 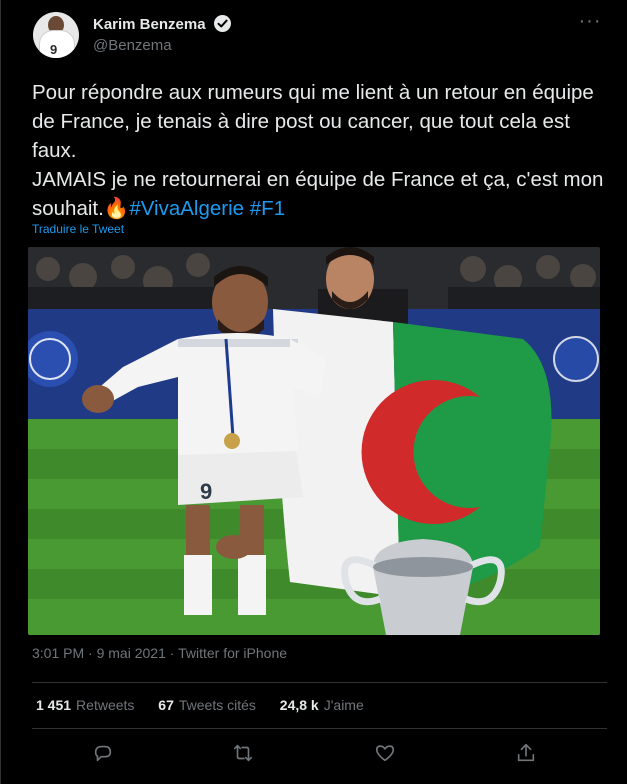 I want to click on avatar: 9, so click(x=56, y=35).